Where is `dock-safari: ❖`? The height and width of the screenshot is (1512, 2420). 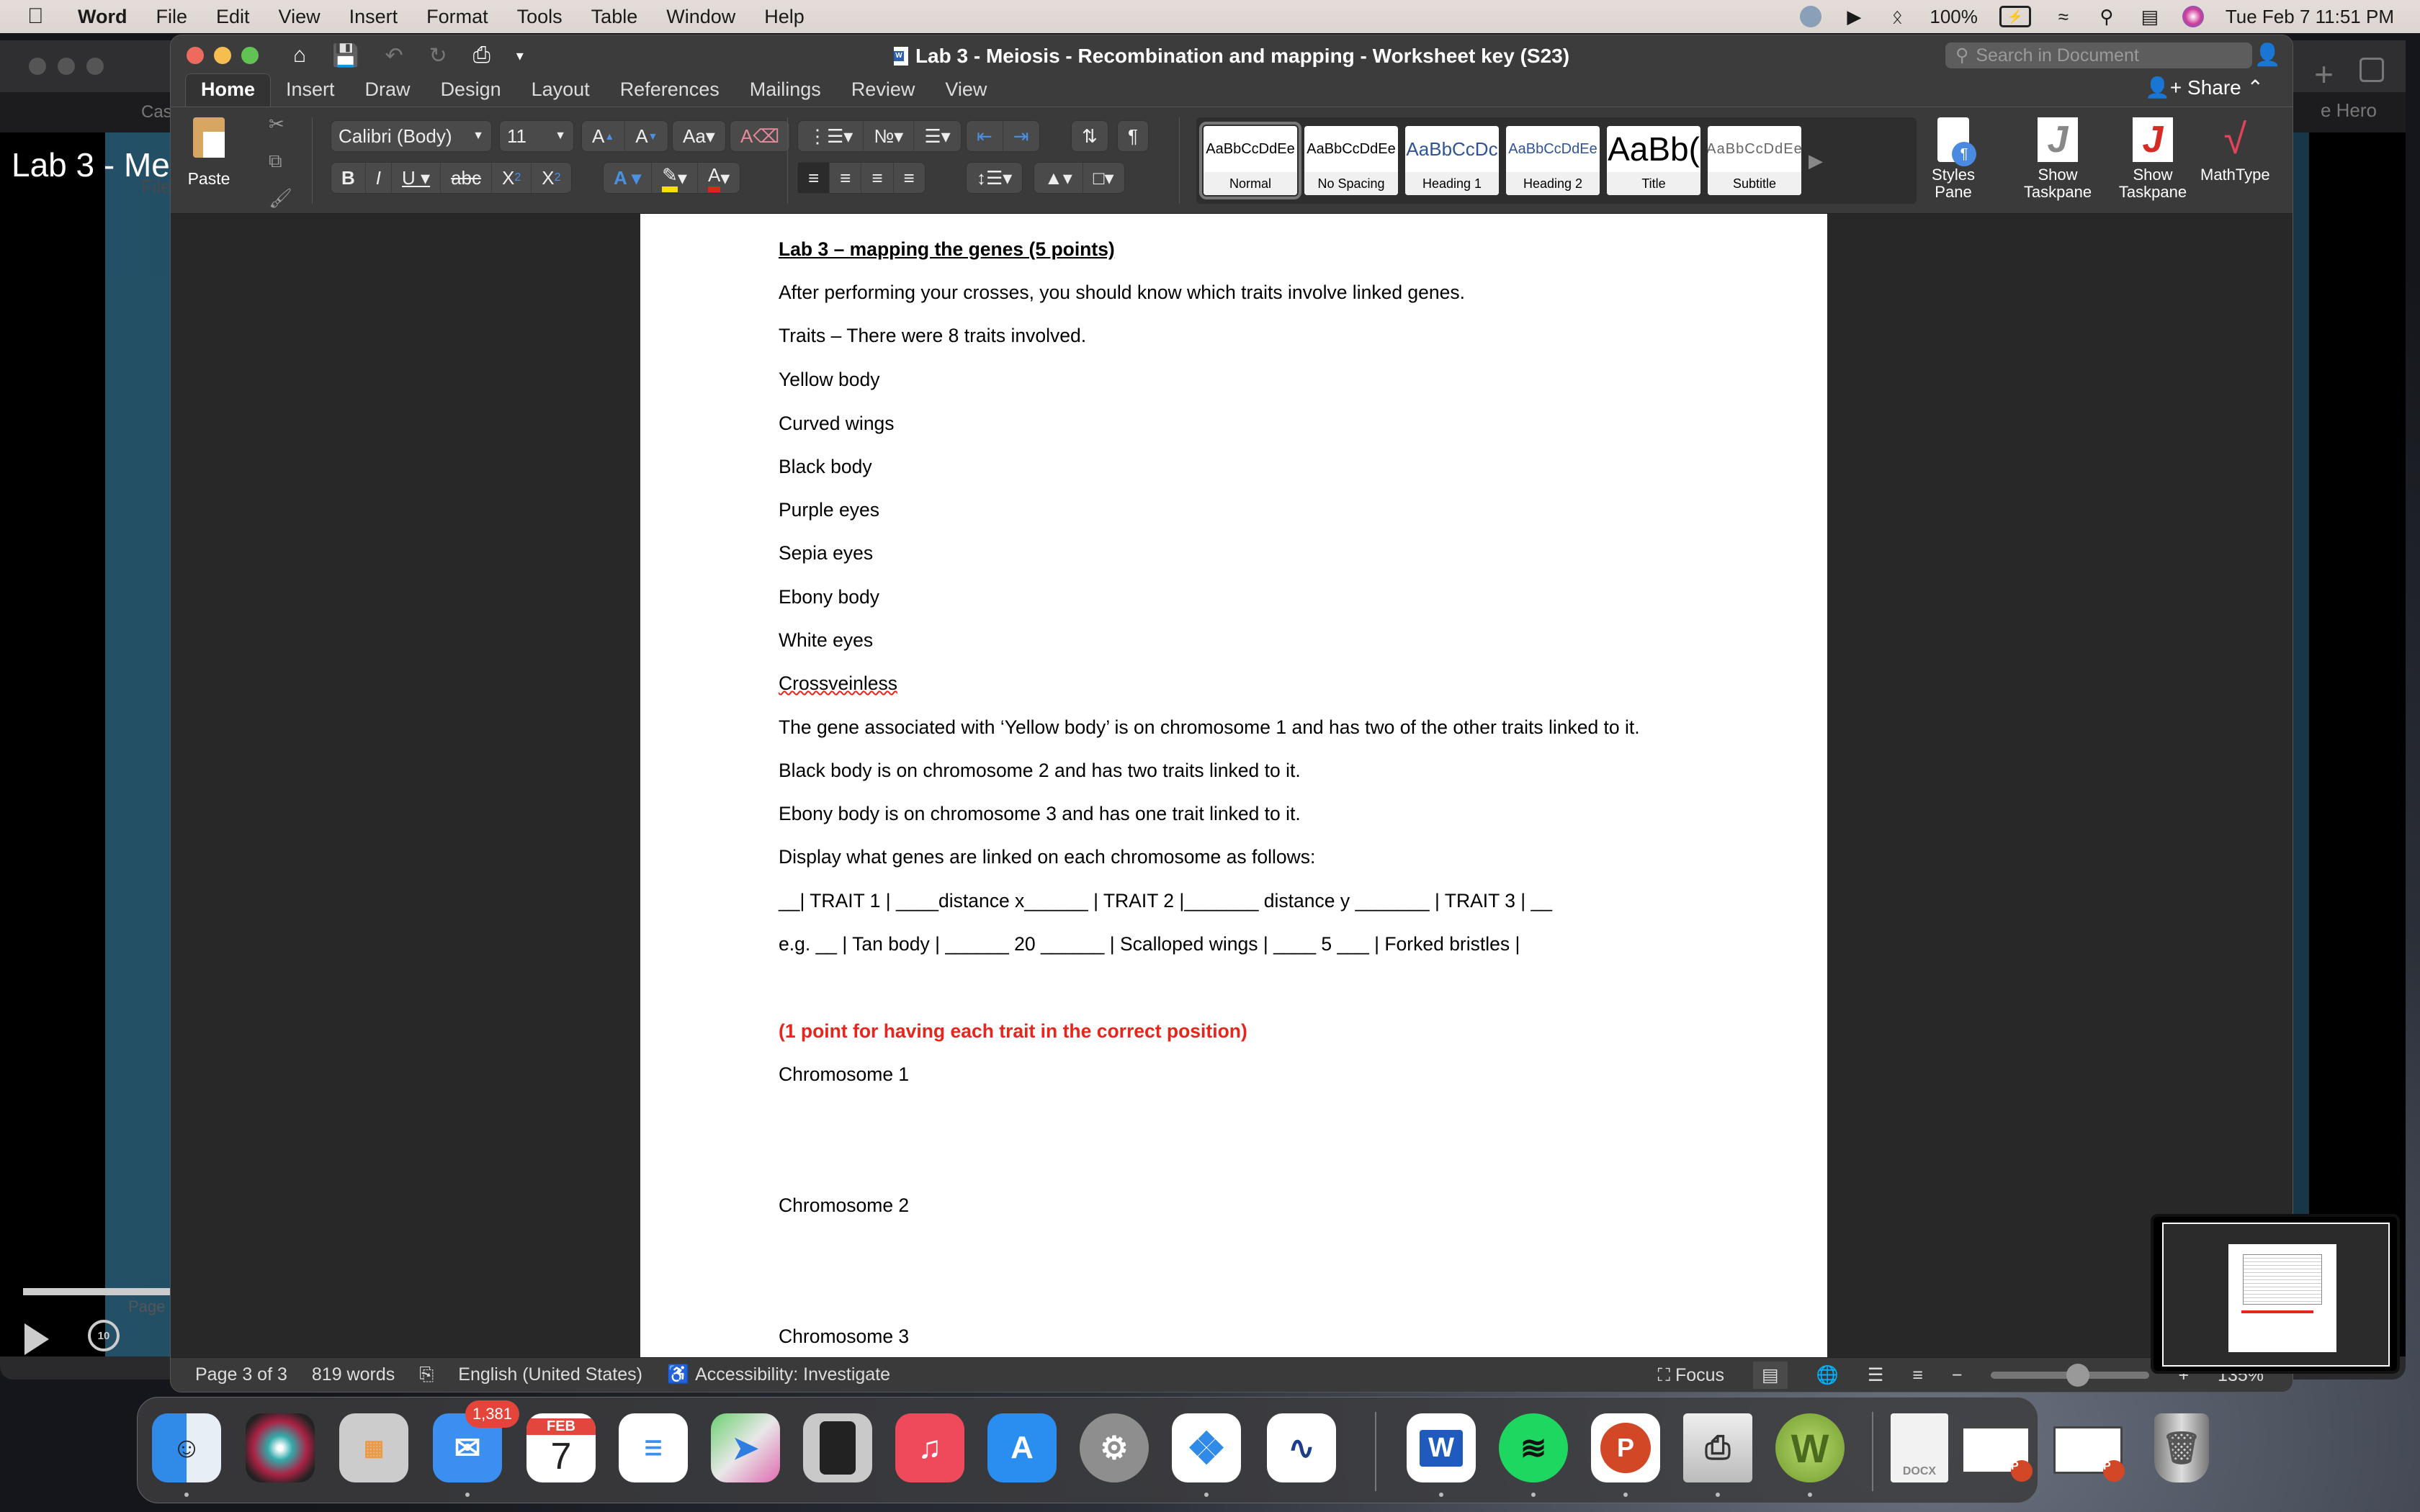 dock-safari: ❖ is located at coordinates (1206, 1447).